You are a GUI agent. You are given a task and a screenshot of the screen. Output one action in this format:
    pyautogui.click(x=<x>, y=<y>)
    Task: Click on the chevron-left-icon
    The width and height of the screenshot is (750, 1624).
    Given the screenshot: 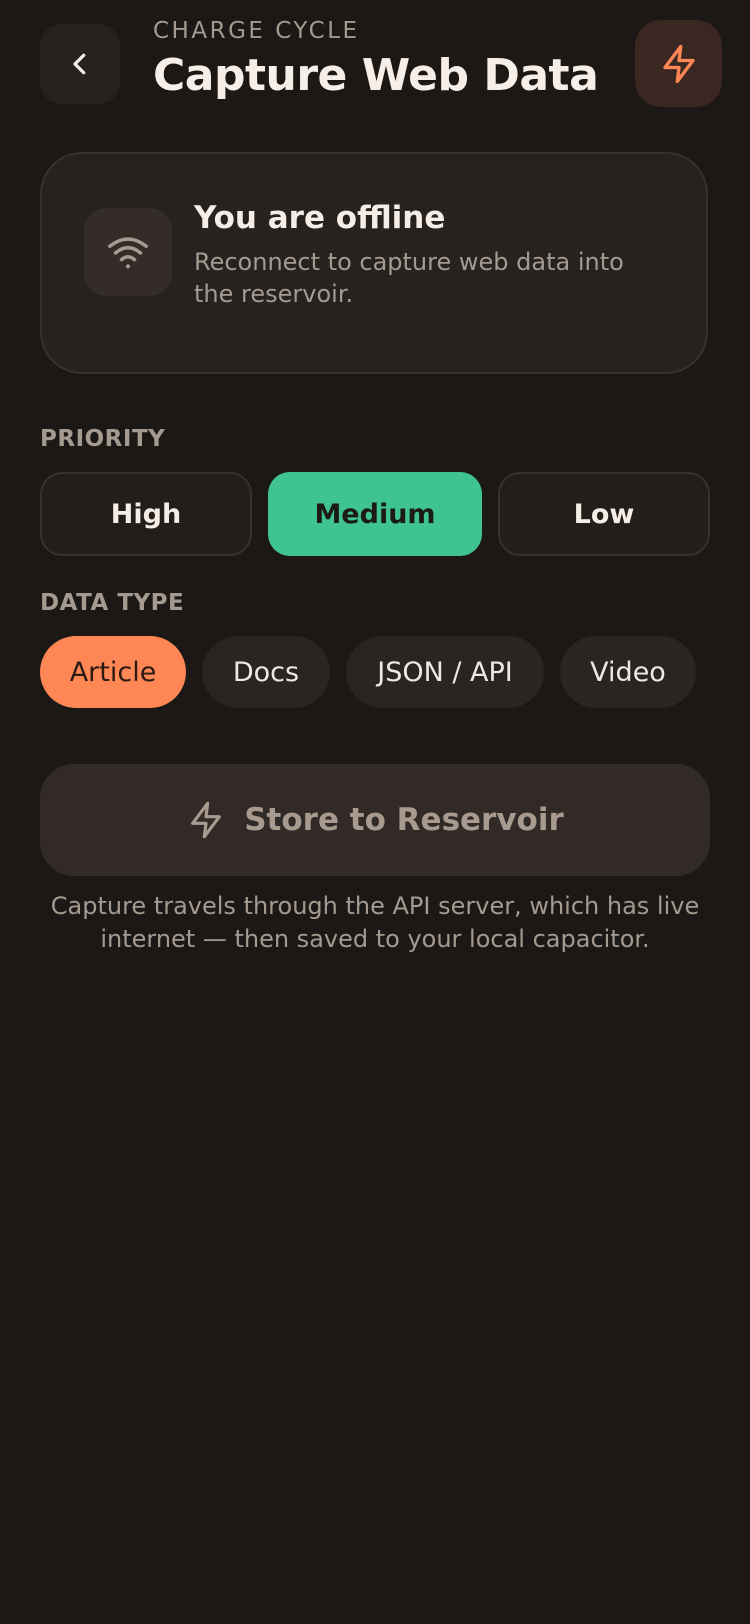 What is the action you would take?
    pyautogui.click(x=79, y=64)
    